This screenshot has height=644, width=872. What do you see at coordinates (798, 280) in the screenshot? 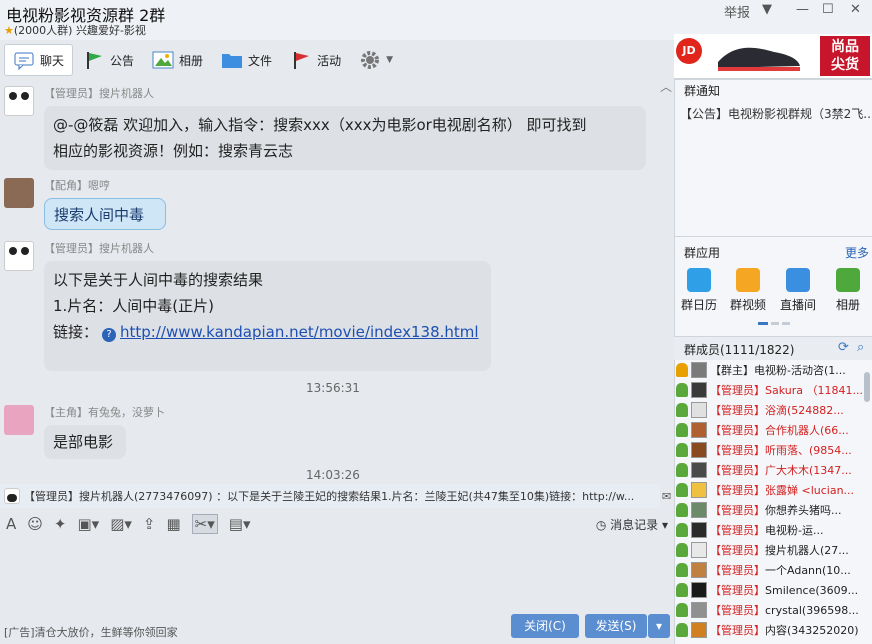
I see `live-icon` at bounding box center [798, 280].